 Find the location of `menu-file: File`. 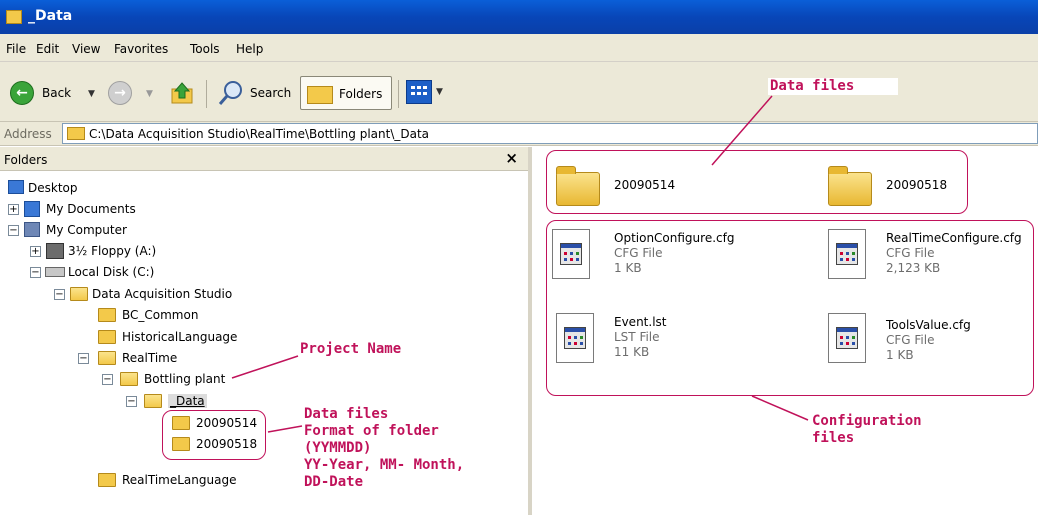

menu-file: File is located at coordinates (16, 49).